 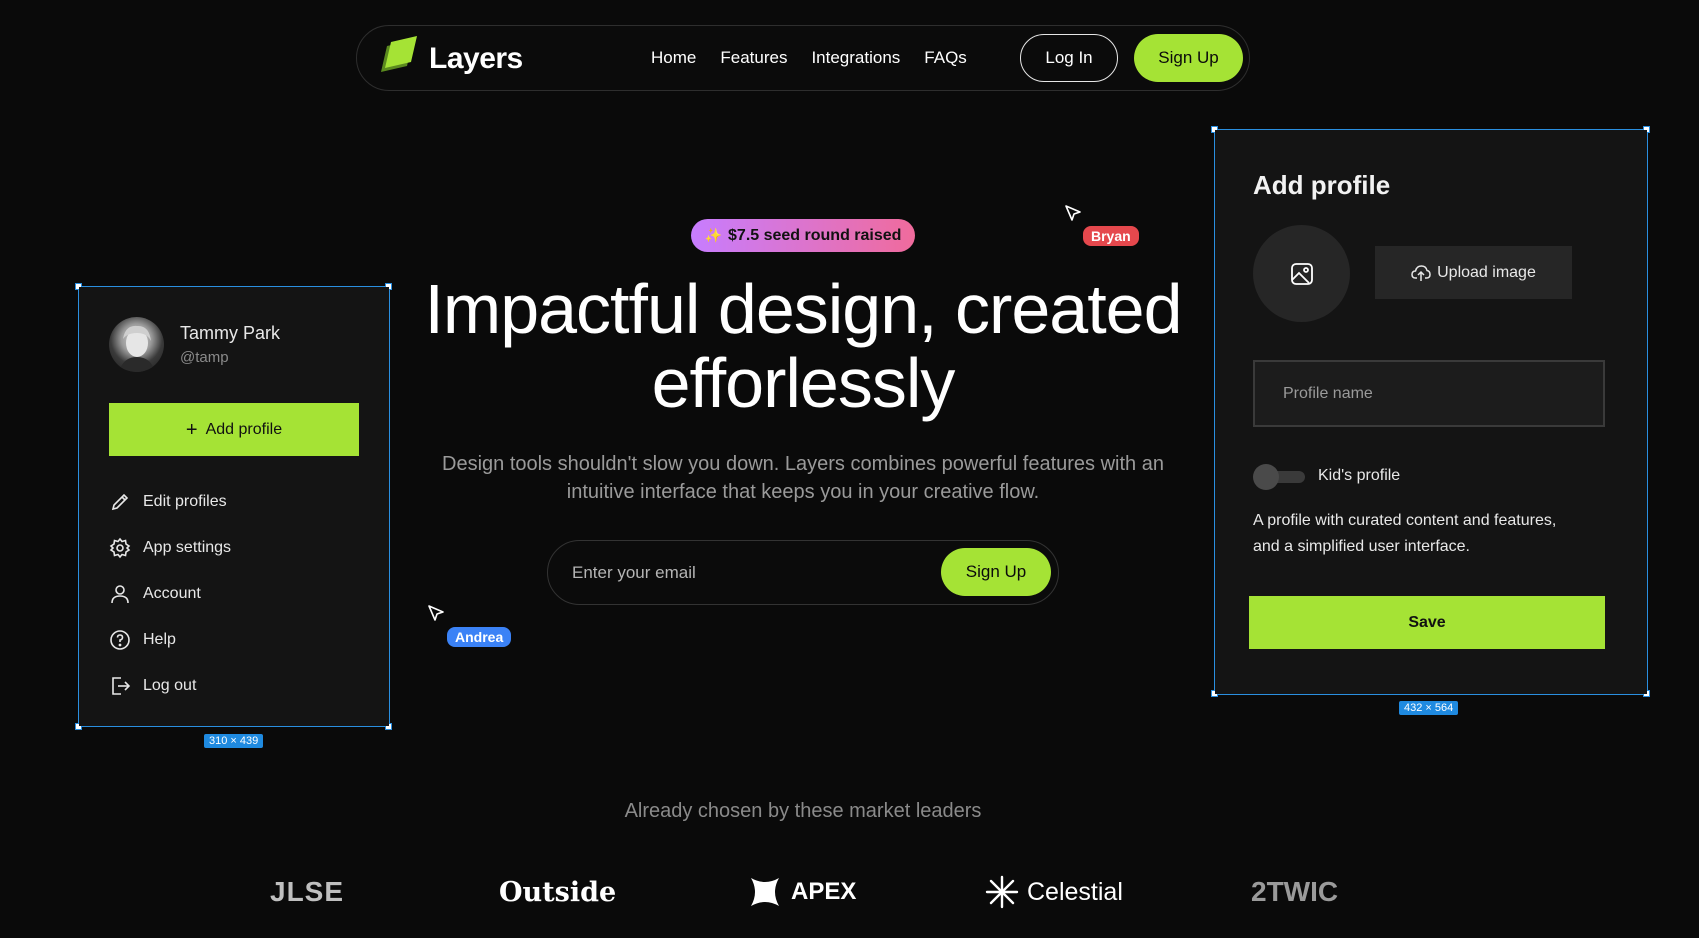 I want to click on logo-celestial: Celestial, so click(x=1054, y=892).